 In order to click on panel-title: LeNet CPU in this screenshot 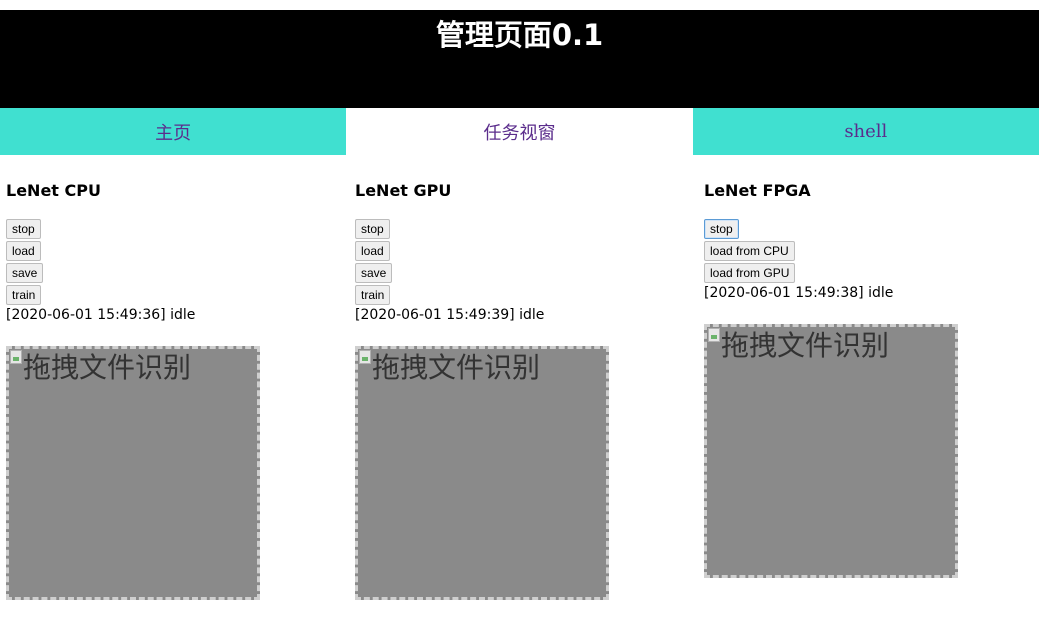, I will do `click(53, 190)`.